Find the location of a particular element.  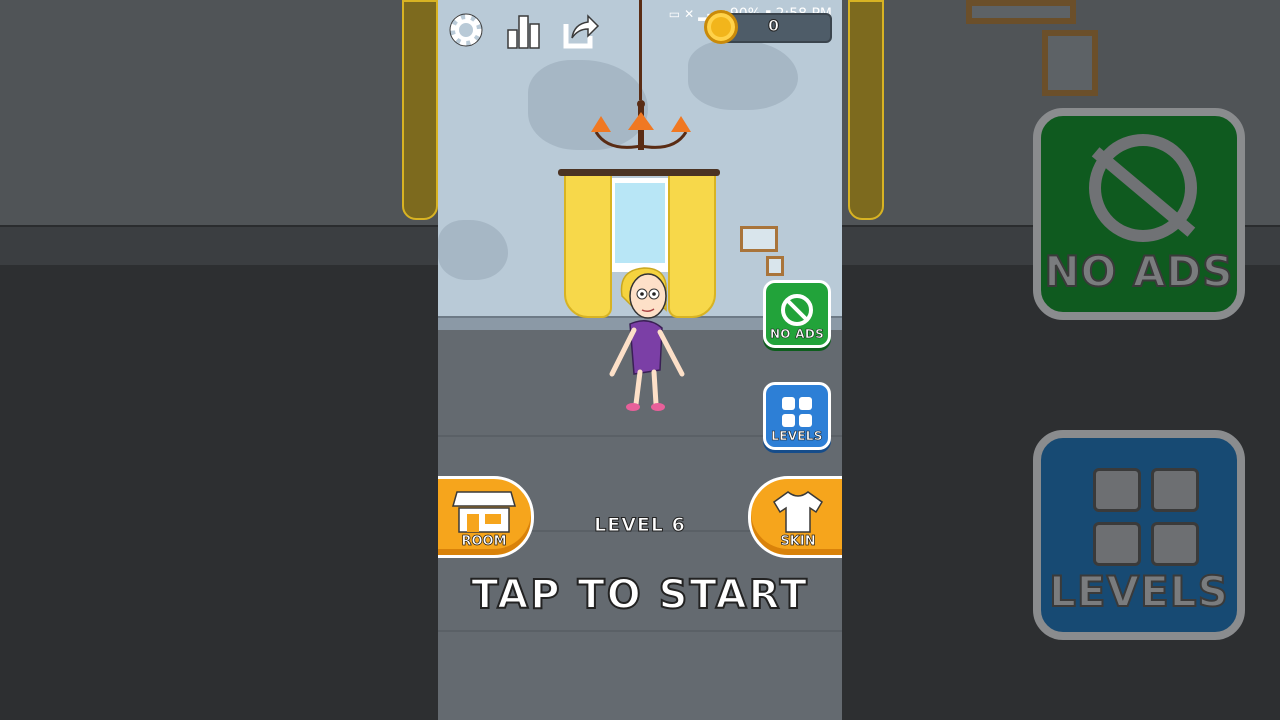

leaderboard-button is located at coordinates (524, 30).